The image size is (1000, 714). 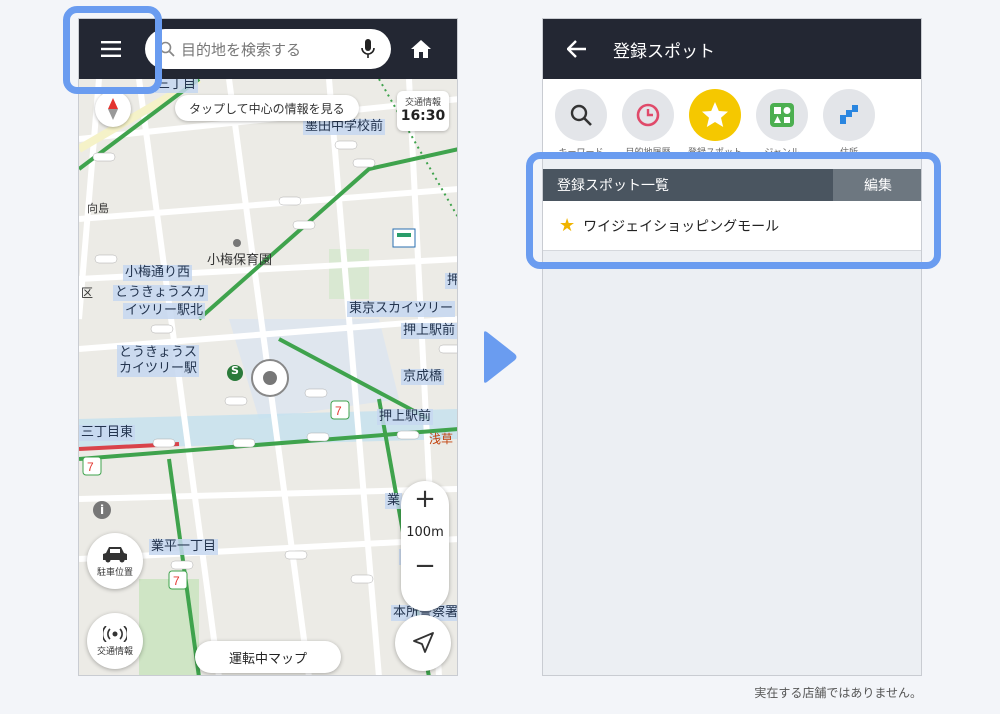 I want to click on map-label: 区, so click(x=87, y=293).